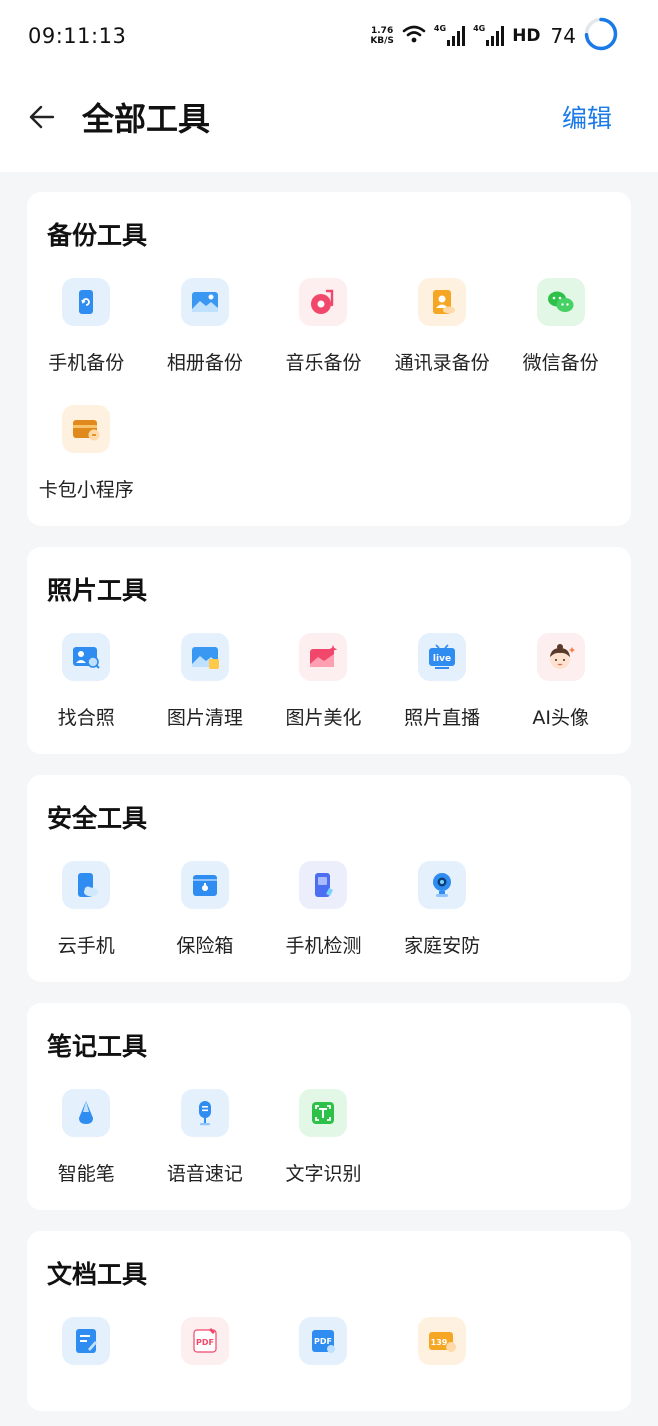  Describe the element at coordinates (86, 885) in the screenshot. I see `cloud-phone-icon` at that location.